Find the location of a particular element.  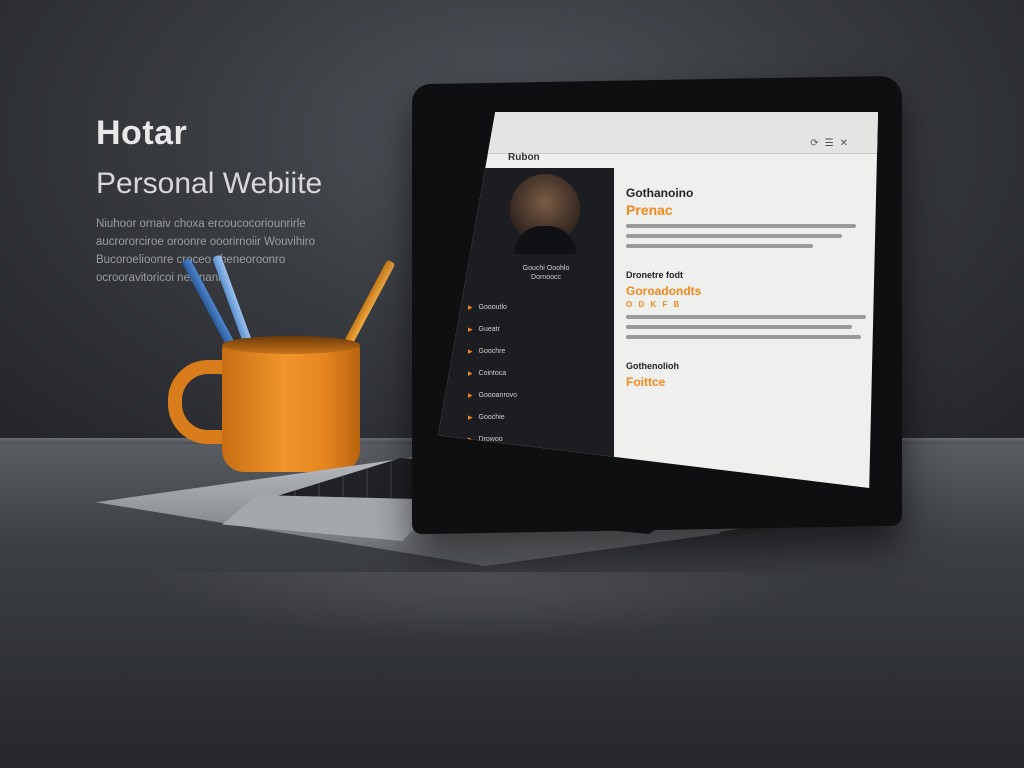

nav-item-1: ▸ Goooutlo is located at coordinates (492, 307).